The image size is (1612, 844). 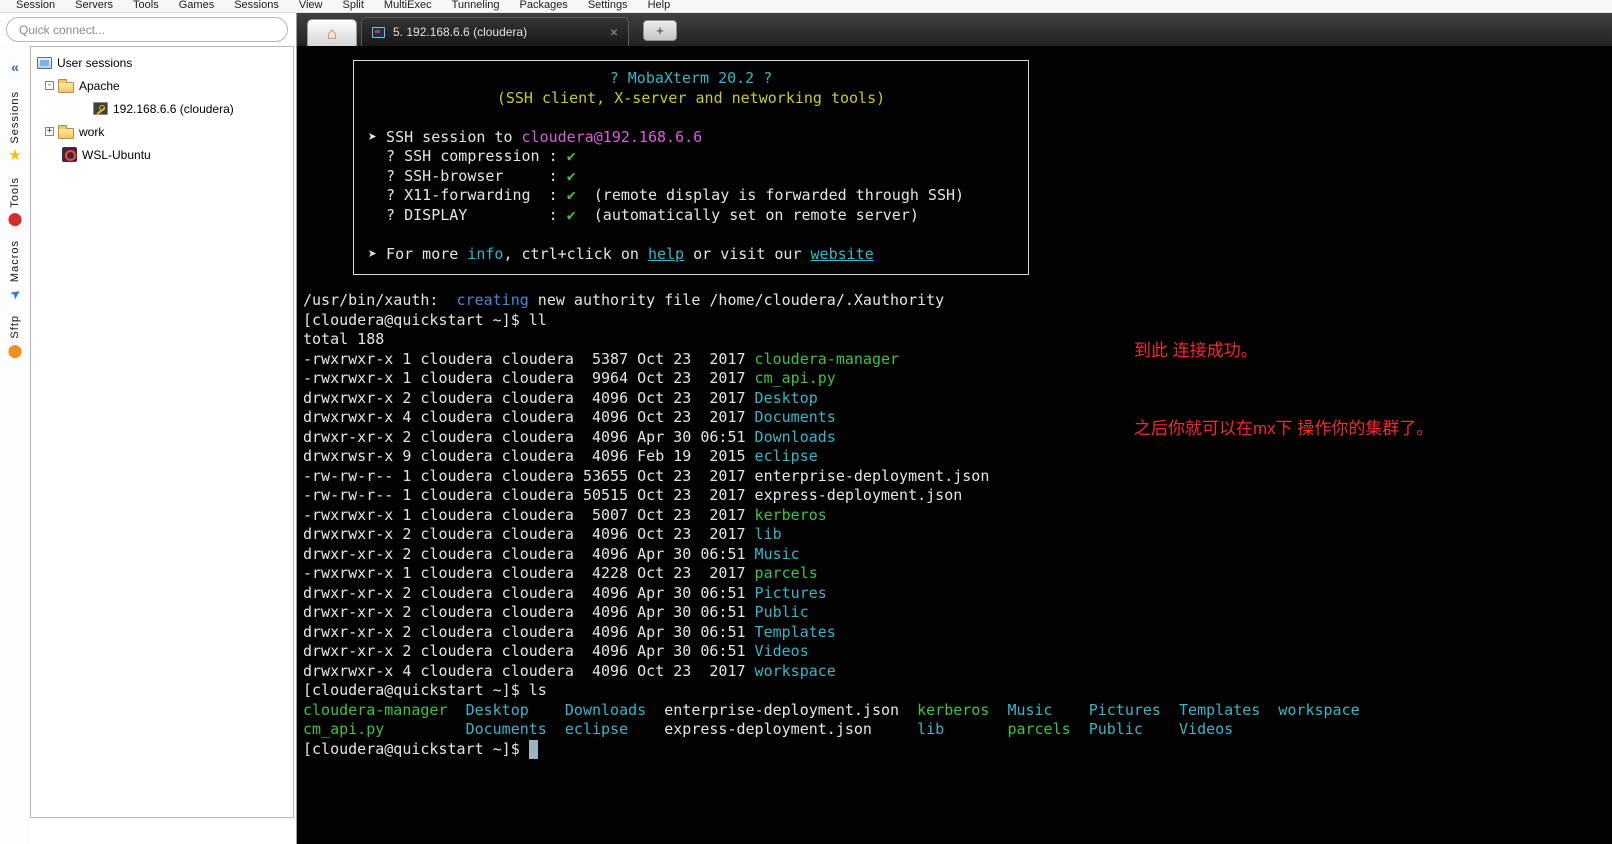 I want to click on menu-servers: Servers, so click(x=94, y=6).